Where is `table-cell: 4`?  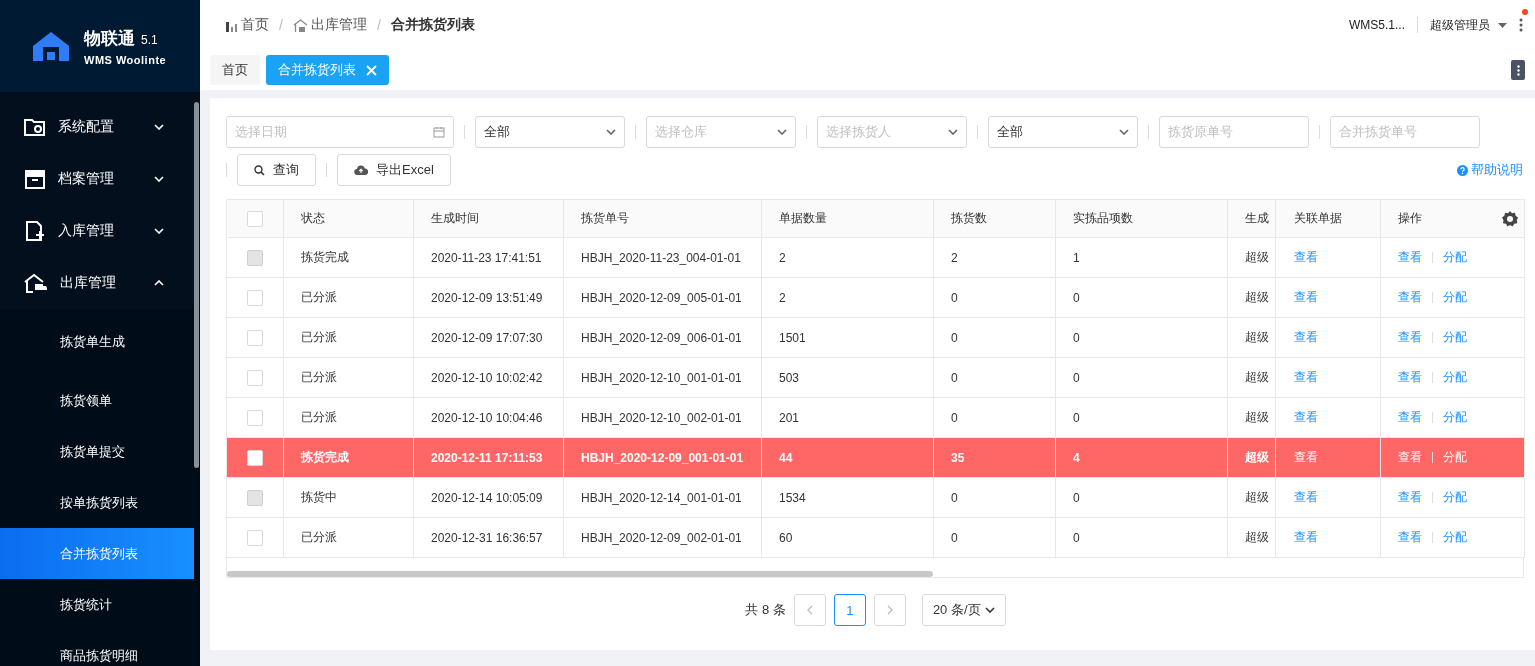 table-cell: 4 is located at coordinates (1076, 457).